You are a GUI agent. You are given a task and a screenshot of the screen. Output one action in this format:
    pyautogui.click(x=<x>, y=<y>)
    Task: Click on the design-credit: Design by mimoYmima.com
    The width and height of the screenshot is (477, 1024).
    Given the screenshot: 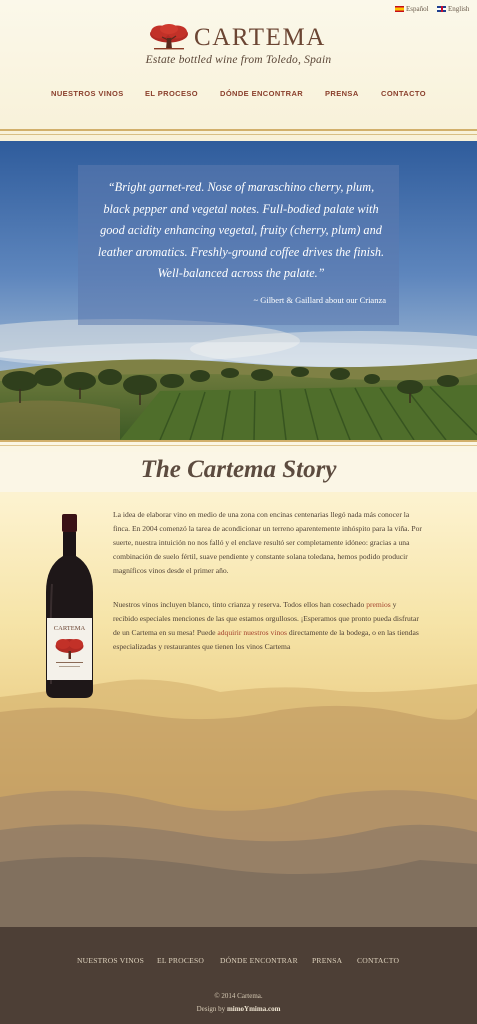 What is the action you would take?
    pyautogui.click(x=238, y=1009)
    